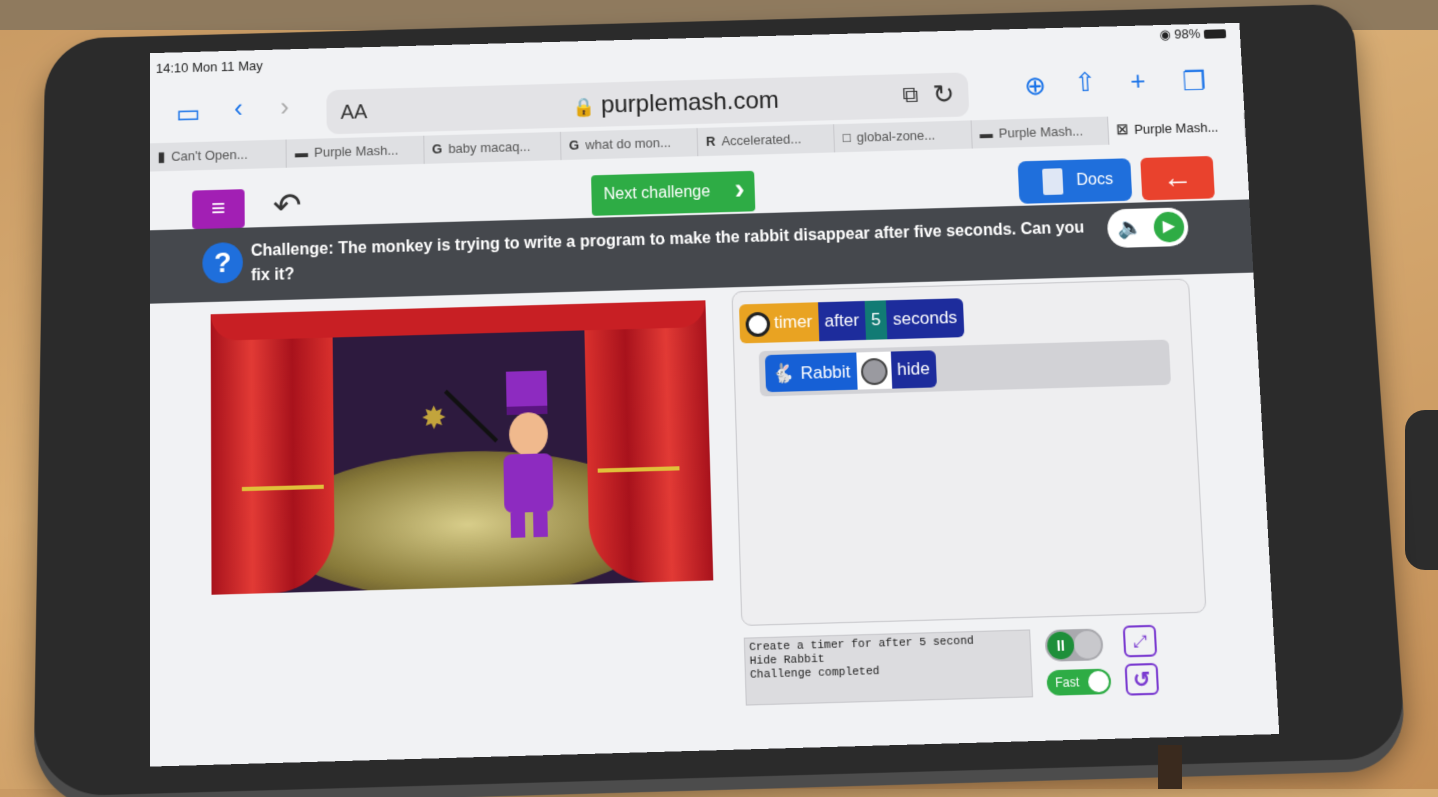 The width and height of the screenshot is (1438, 797). Describe the element at coordinates (1098, 681) in the screenshot. I see `toggle-knob` at that location.